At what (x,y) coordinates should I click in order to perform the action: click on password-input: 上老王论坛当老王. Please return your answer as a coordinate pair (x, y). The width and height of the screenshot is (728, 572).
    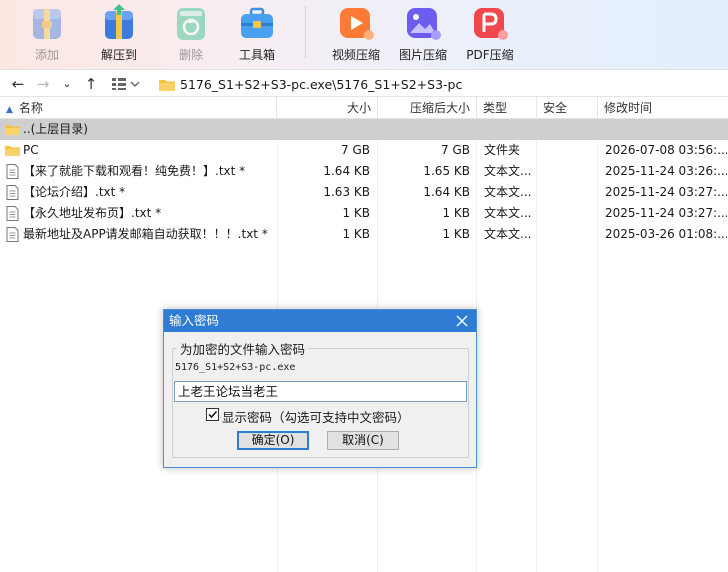
    Looking at the image, I should click on (320, 391).